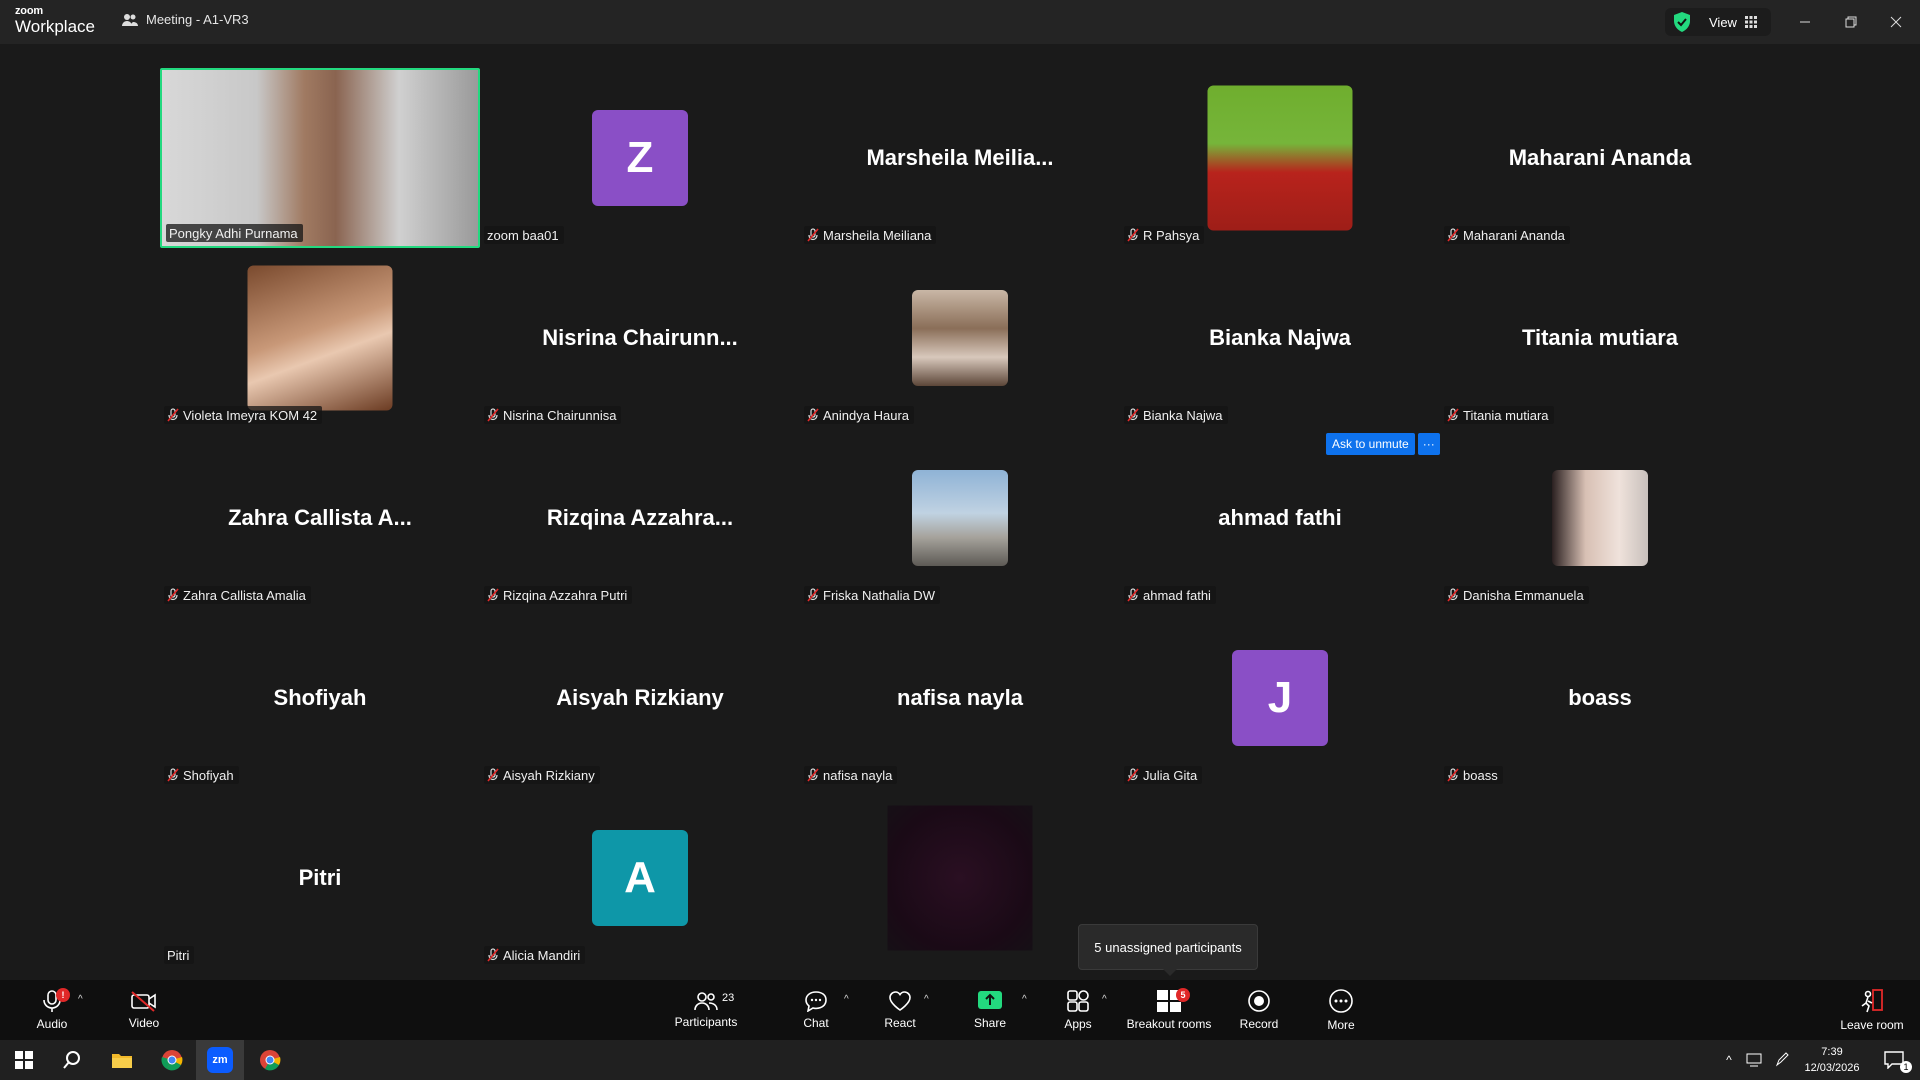 The height and width of the screenshot is (1080, 1920). Describe the element at coordinates (1851, 22) in the screenshot. I see `restore-button` at that location.